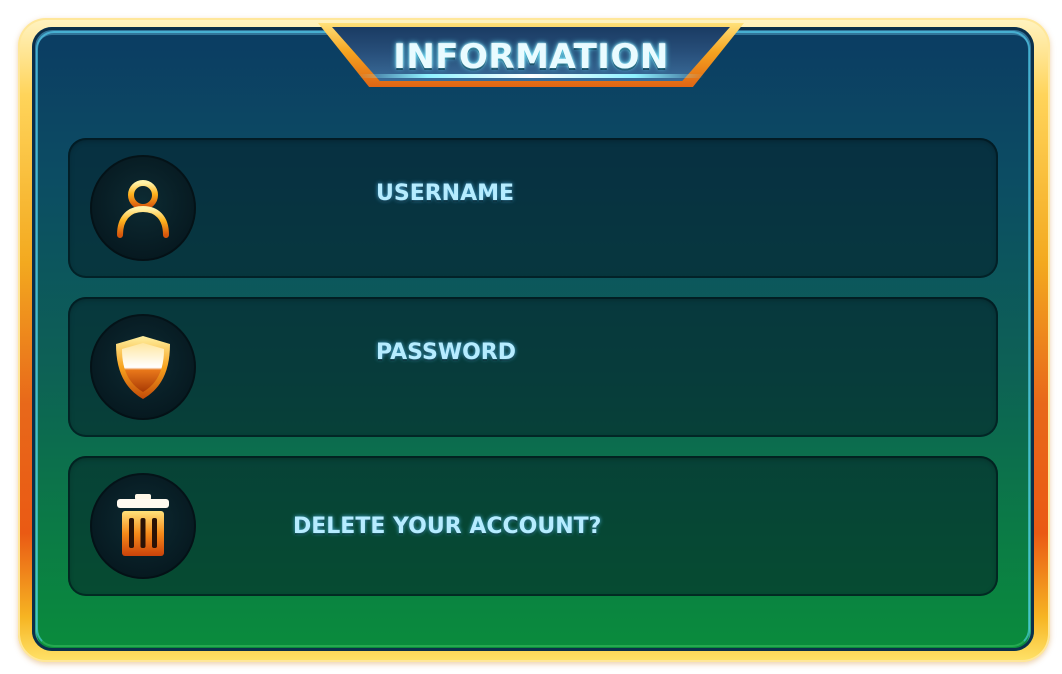  What do you see at coordinates (446, 352) in the screenshot?
I see `password-label: PASSWORD` at bounding box center [446, 352].